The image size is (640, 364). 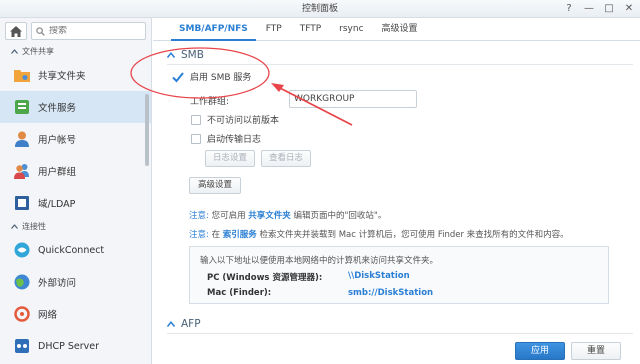 What do you see at coordinates (379, 276) in the screenshot?
I see `pc-address: \\DiskStation` at bounding box center [379, 276].